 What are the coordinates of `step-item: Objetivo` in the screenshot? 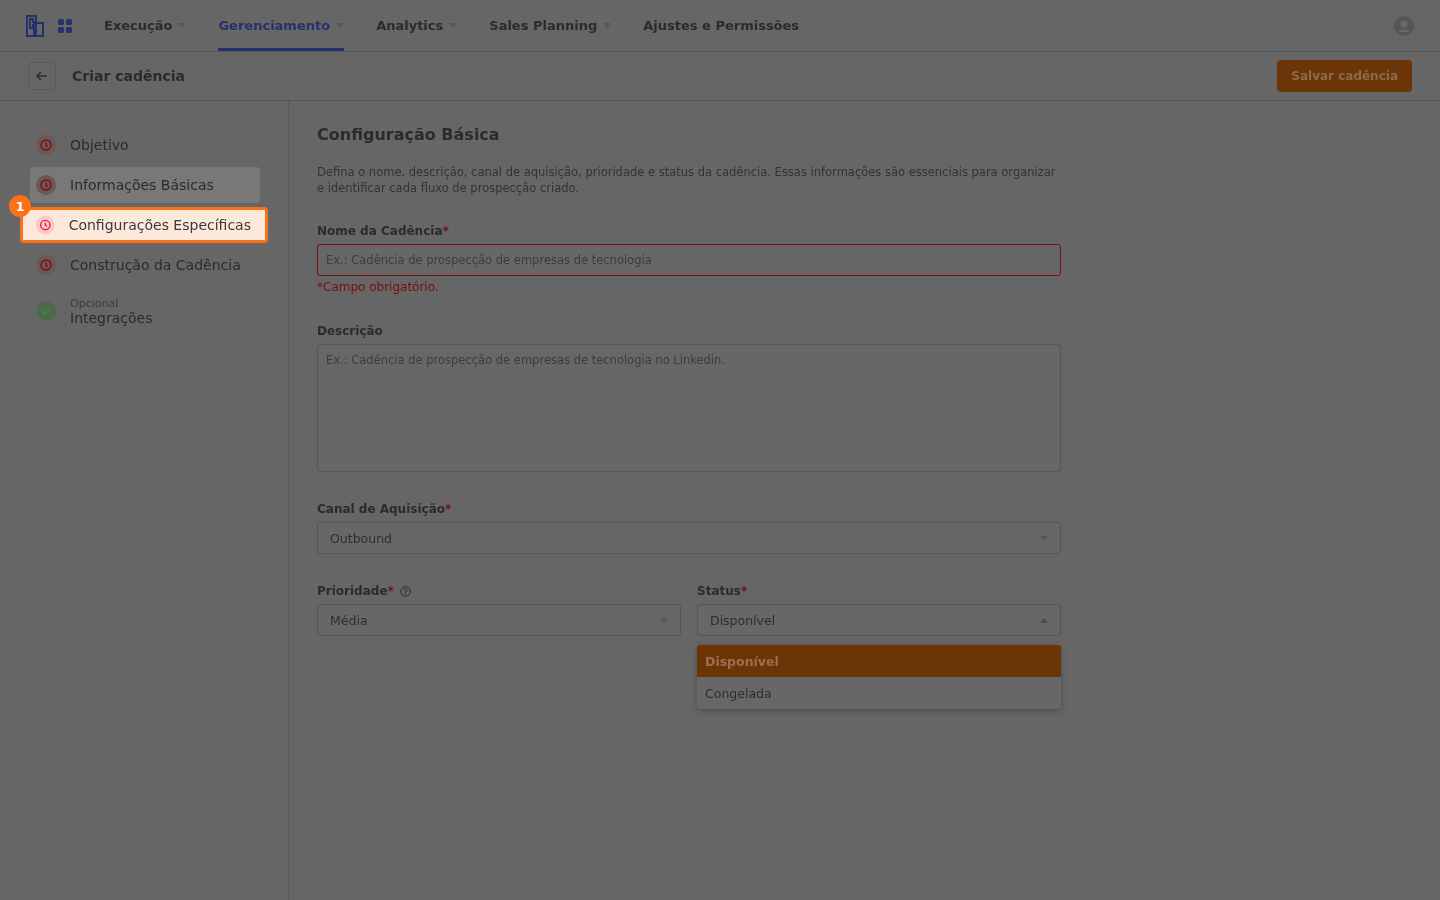 It's located at (145, 145).